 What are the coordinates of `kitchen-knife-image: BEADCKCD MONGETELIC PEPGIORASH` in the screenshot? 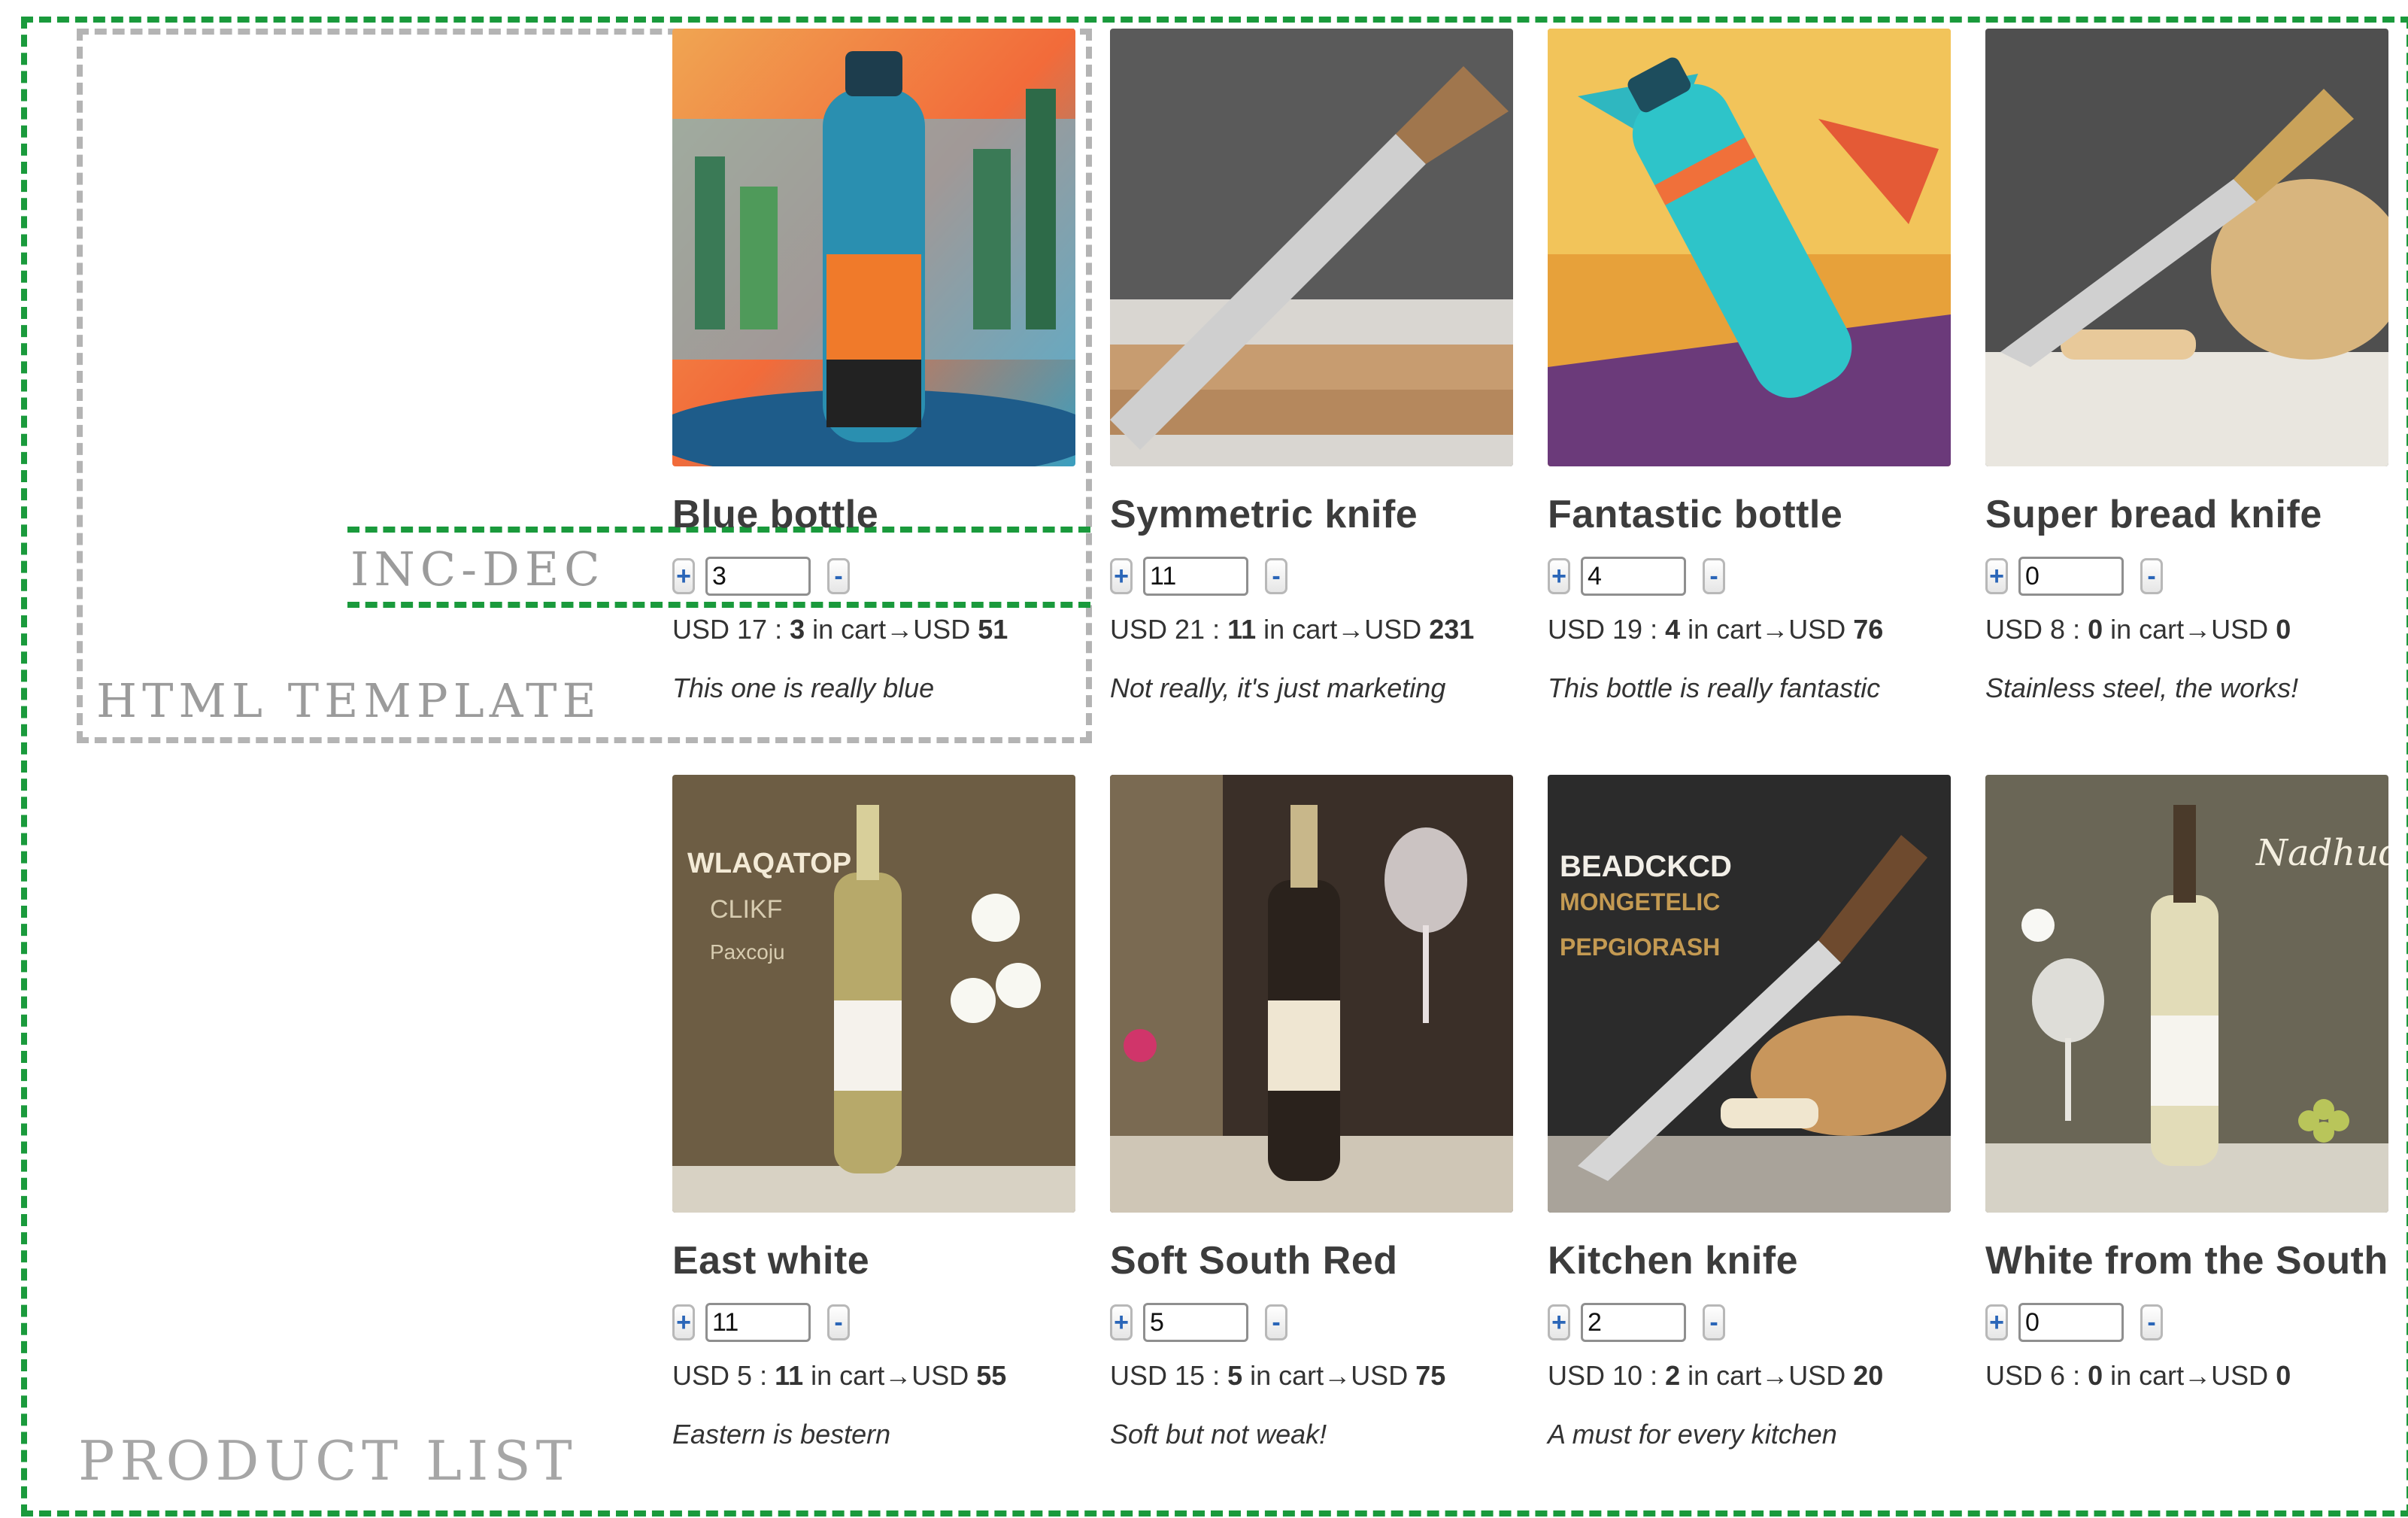 It's located at (1749, 994).